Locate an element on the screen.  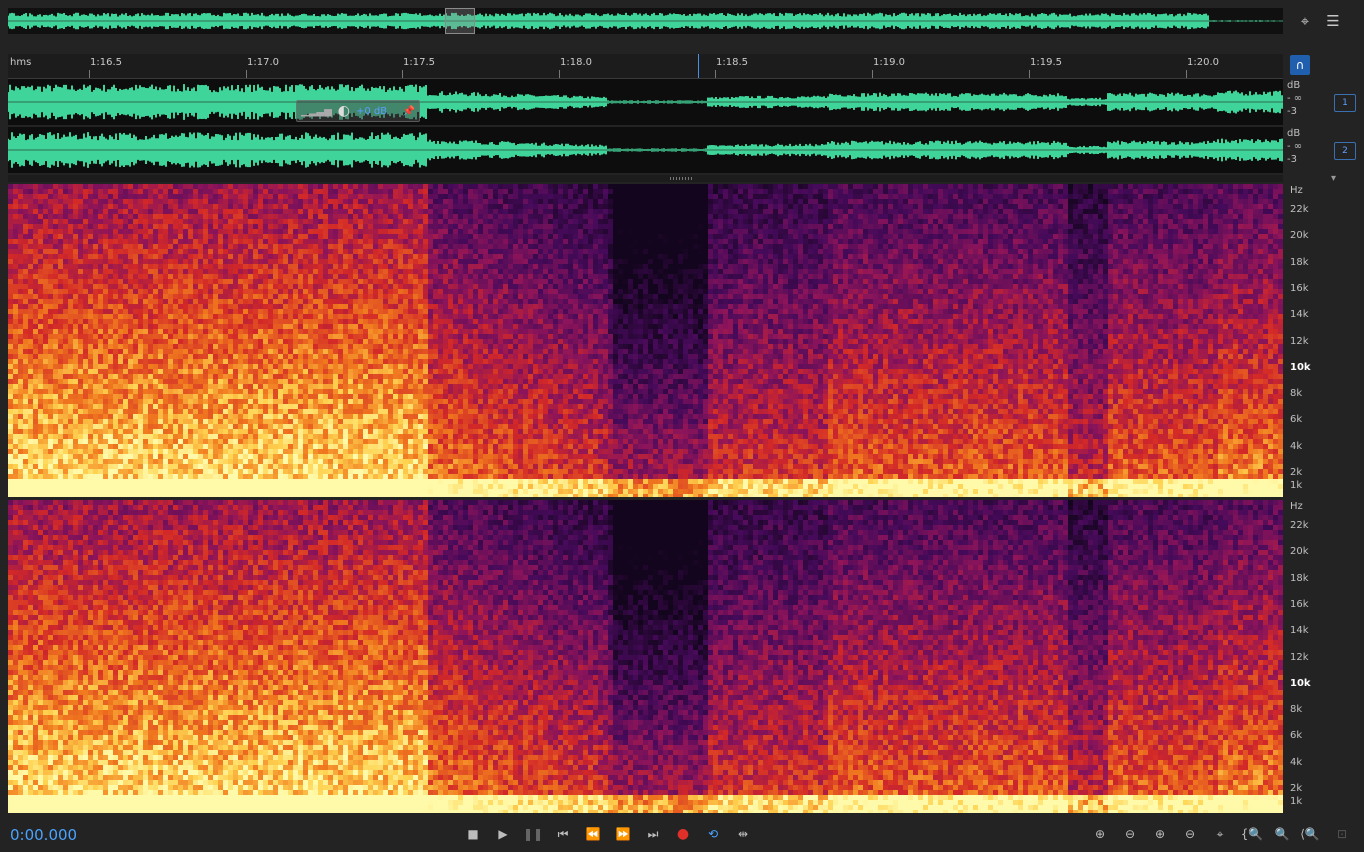
splitter-grip-icon is located at coordinates (682, 178).